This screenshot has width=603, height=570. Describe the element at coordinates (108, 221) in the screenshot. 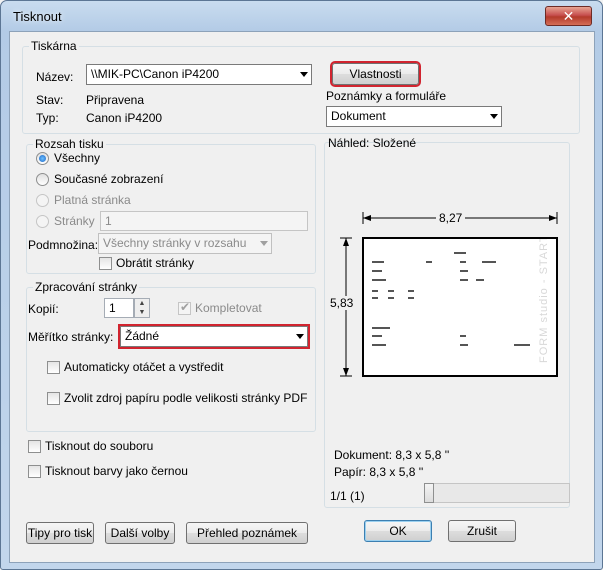

I see `range-pages-value: 1` at that location.